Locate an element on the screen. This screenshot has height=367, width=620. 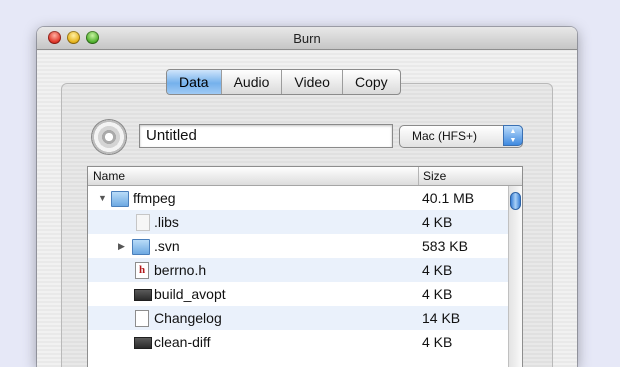
tab-audio: Audio is located at coordinates (251, 82).